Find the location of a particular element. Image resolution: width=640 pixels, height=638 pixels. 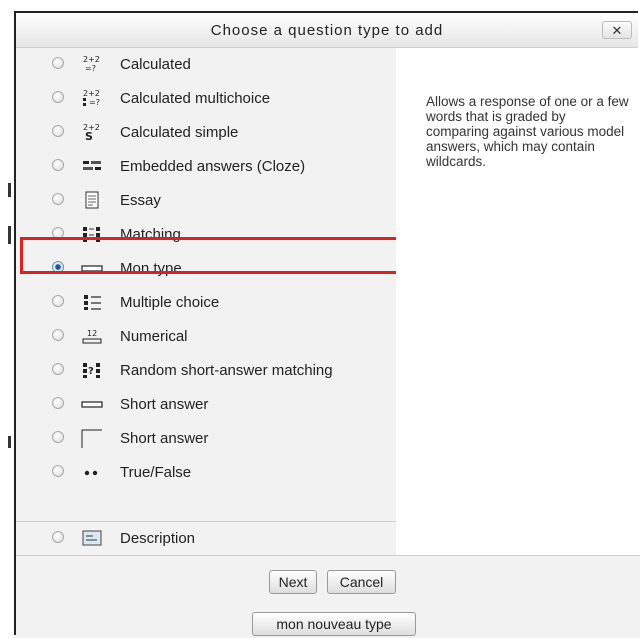

option-label: Essay is located at coordinates (140, 200).